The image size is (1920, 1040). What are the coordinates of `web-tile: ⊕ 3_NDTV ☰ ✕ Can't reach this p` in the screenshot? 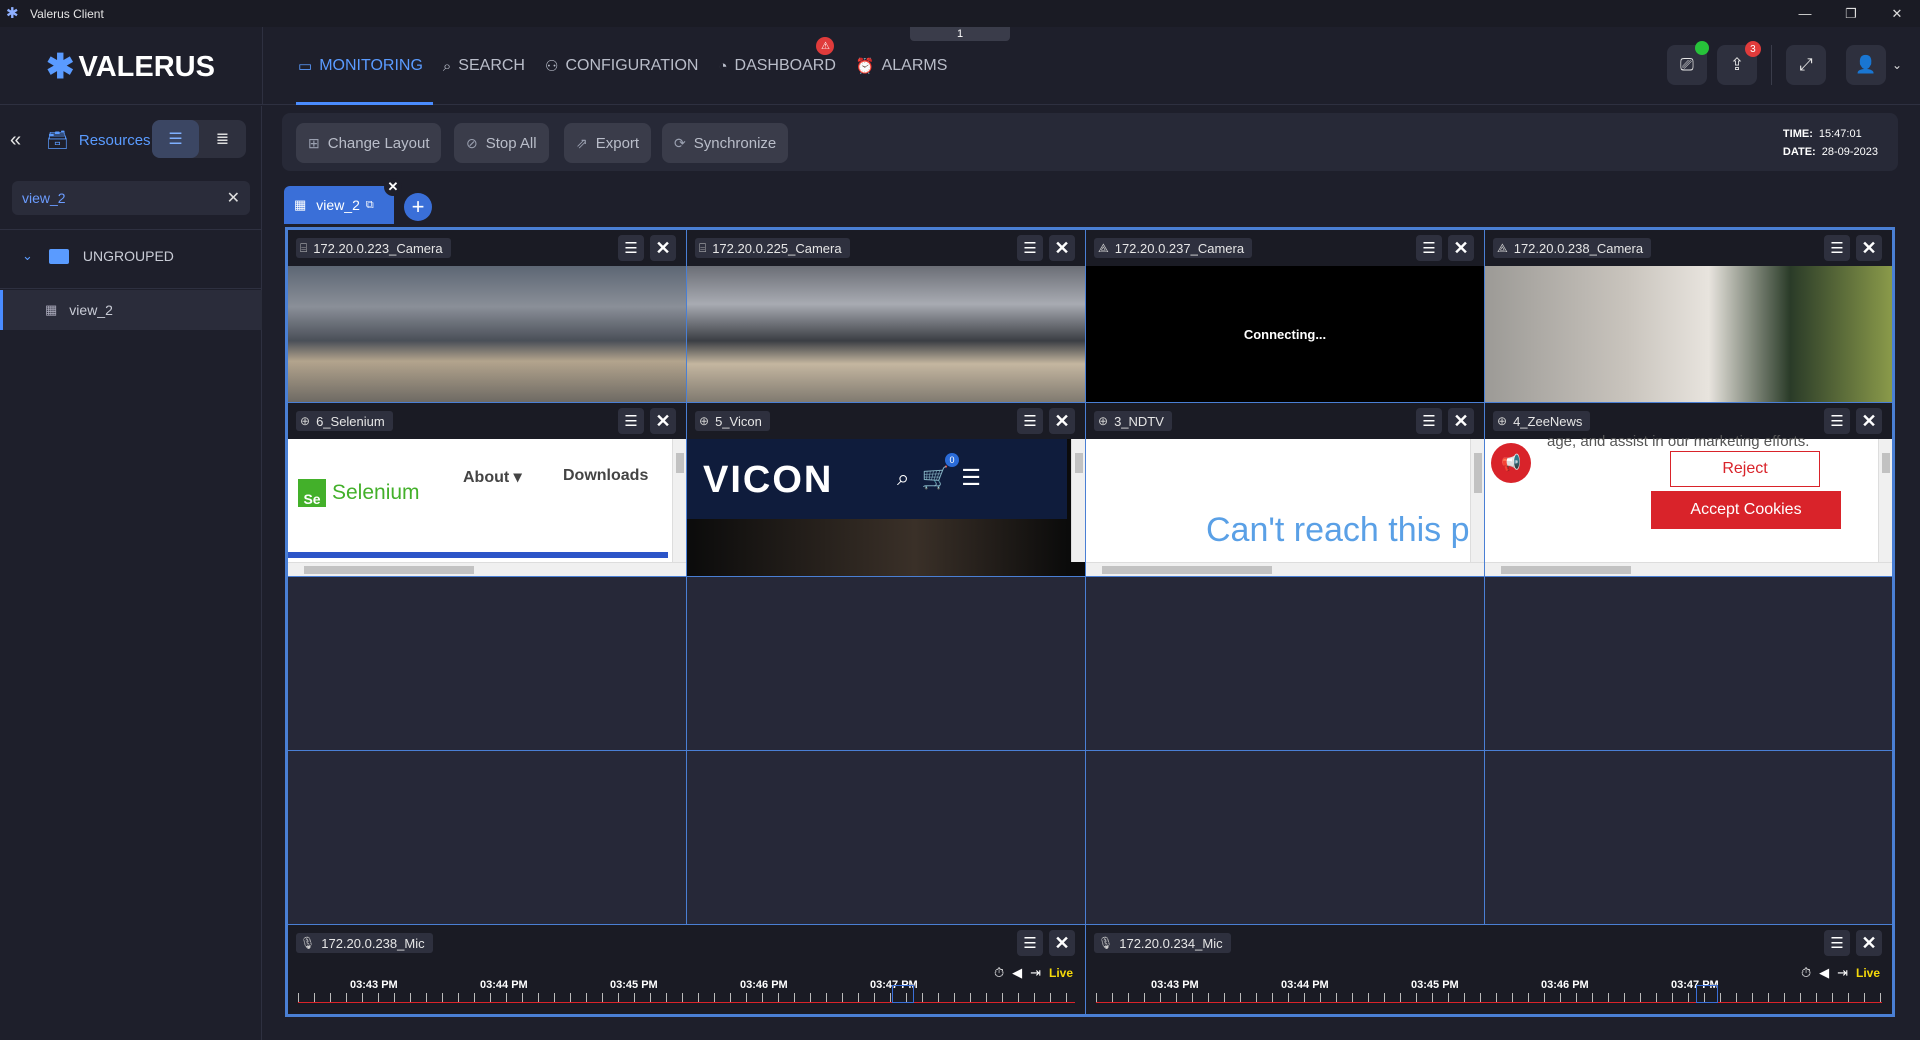 It's located at (1285, 489).